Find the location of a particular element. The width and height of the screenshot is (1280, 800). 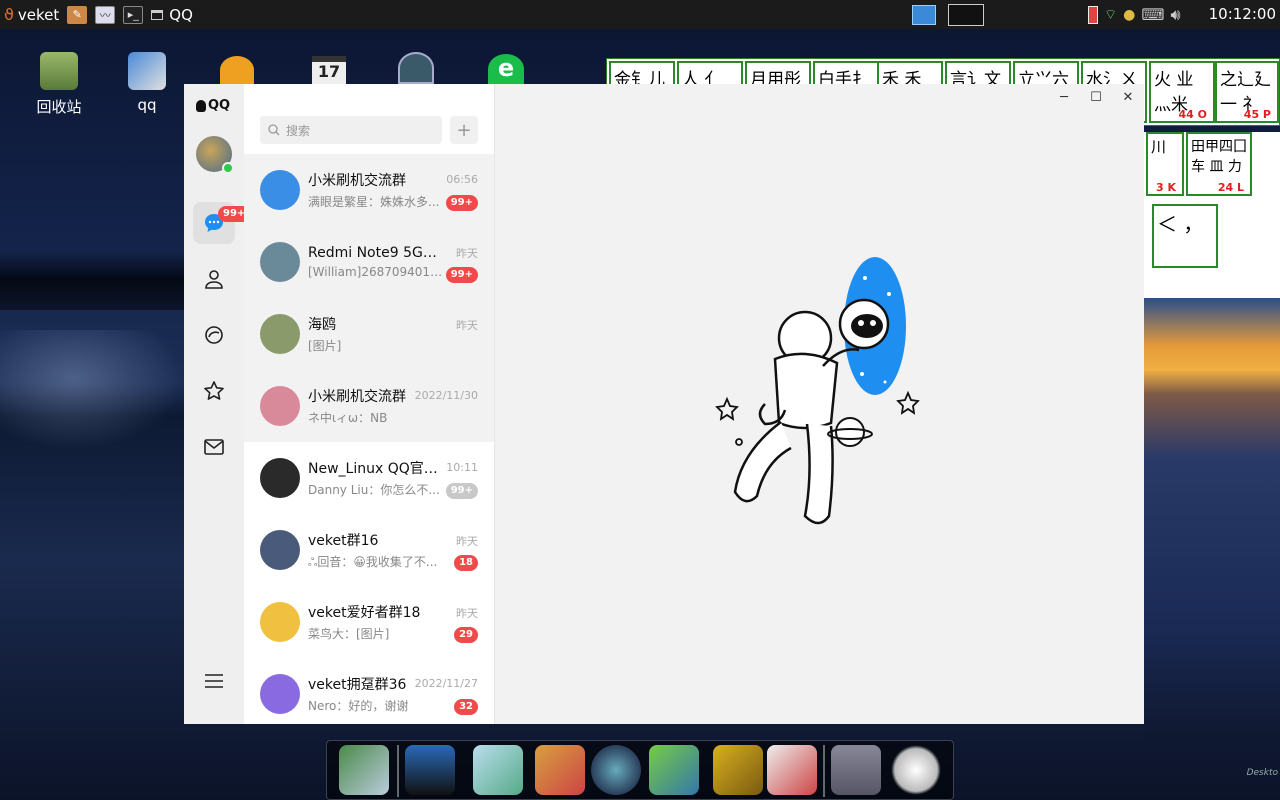

zone-icon is located at coordinates (214, 335).